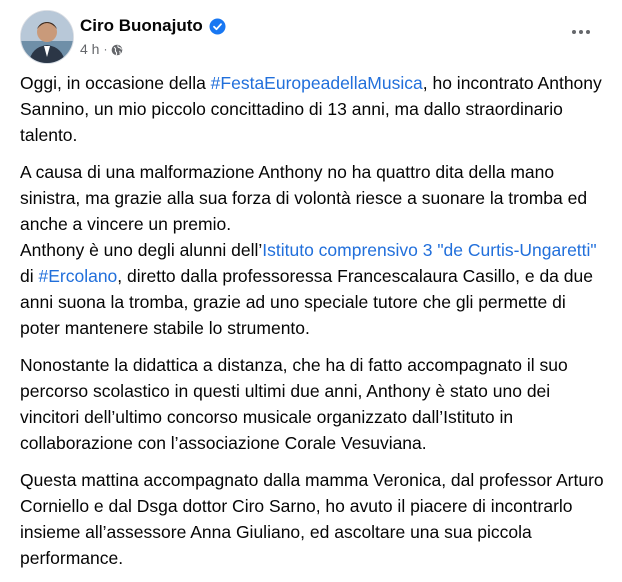 The height and width of the screenshot is (582, 622). What do you see at coordinates (47, 37) in the screenshot?
I see `author-avatar` at bounding box center [47, 37].